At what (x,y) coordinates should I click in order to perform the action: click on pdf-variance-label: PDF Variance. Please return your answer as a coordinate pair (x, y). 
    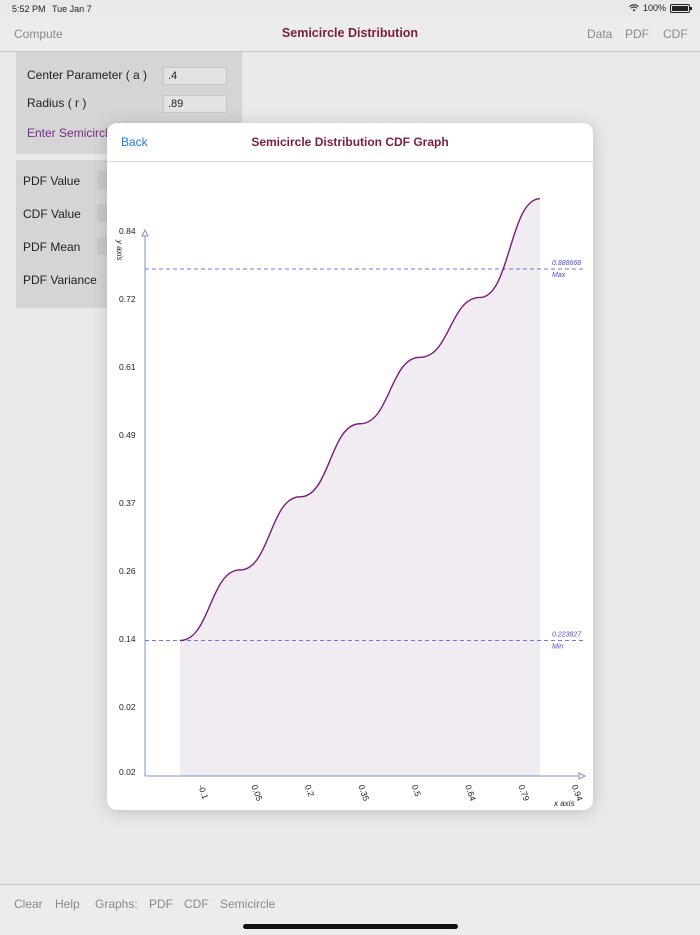
    Looking at the image, I should click on (60, 280).